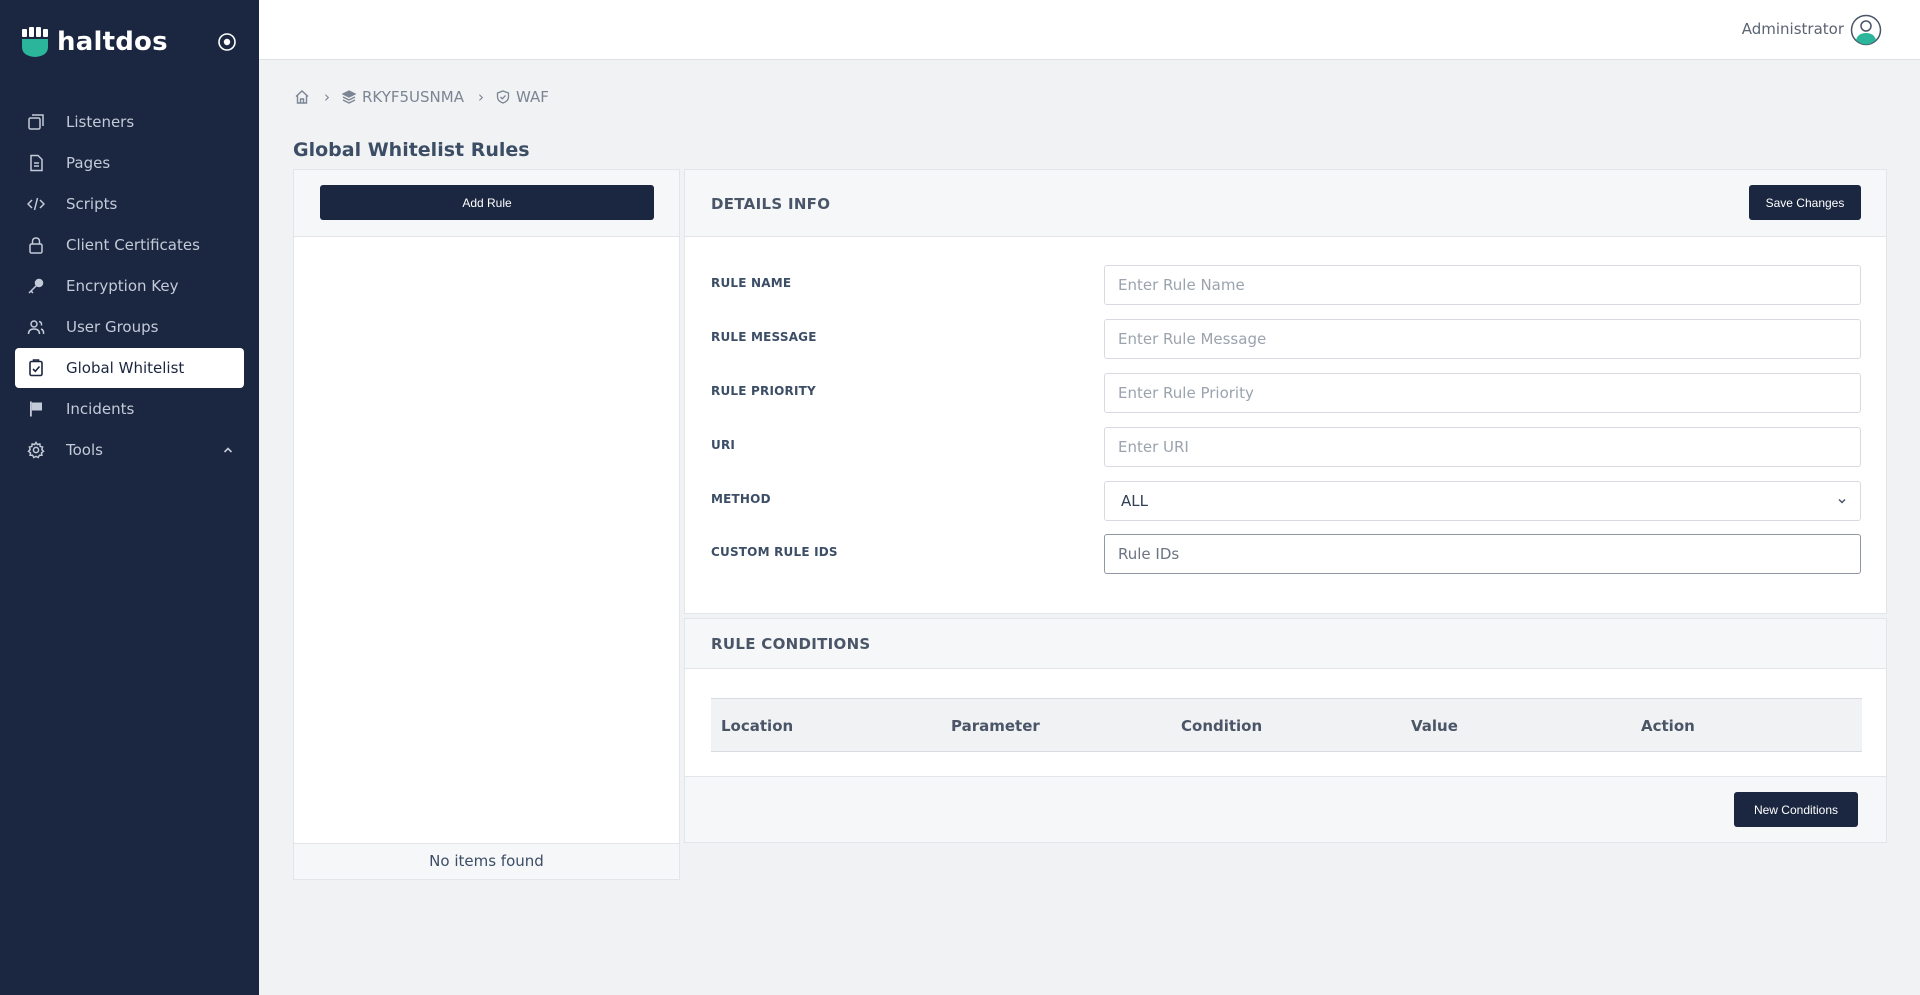 The width and height of the screenshot is (1920, 995). What do you see at coordinates (741, 499) in the screenshot?
I see `method-label: METHOD` at bounding box center [741, 499].